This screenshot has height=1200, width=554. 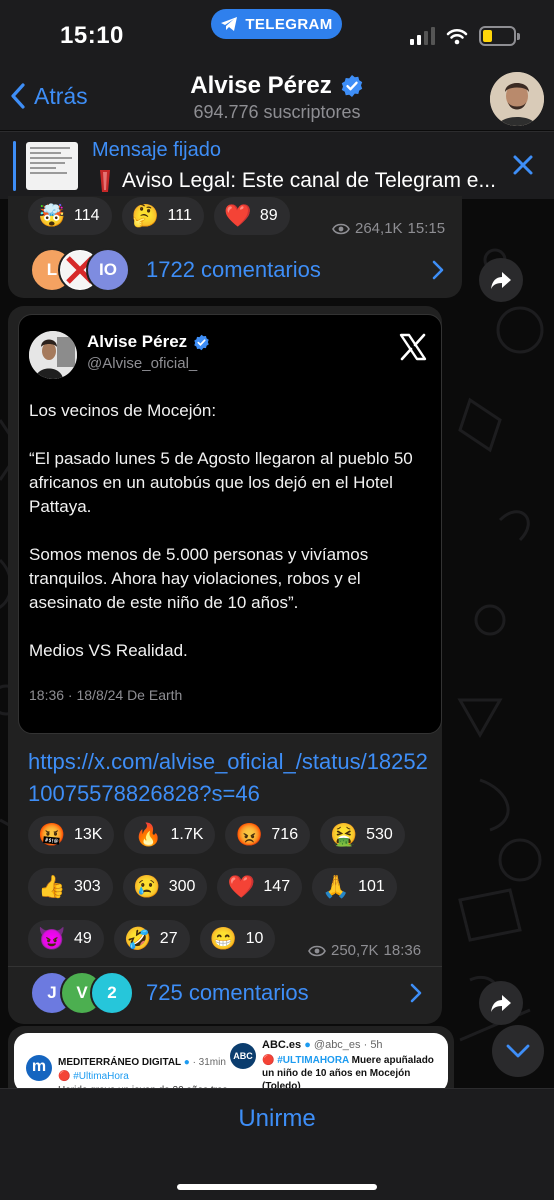 I want to click on reaction-count: 1.7K, so click(x=187, y=834).